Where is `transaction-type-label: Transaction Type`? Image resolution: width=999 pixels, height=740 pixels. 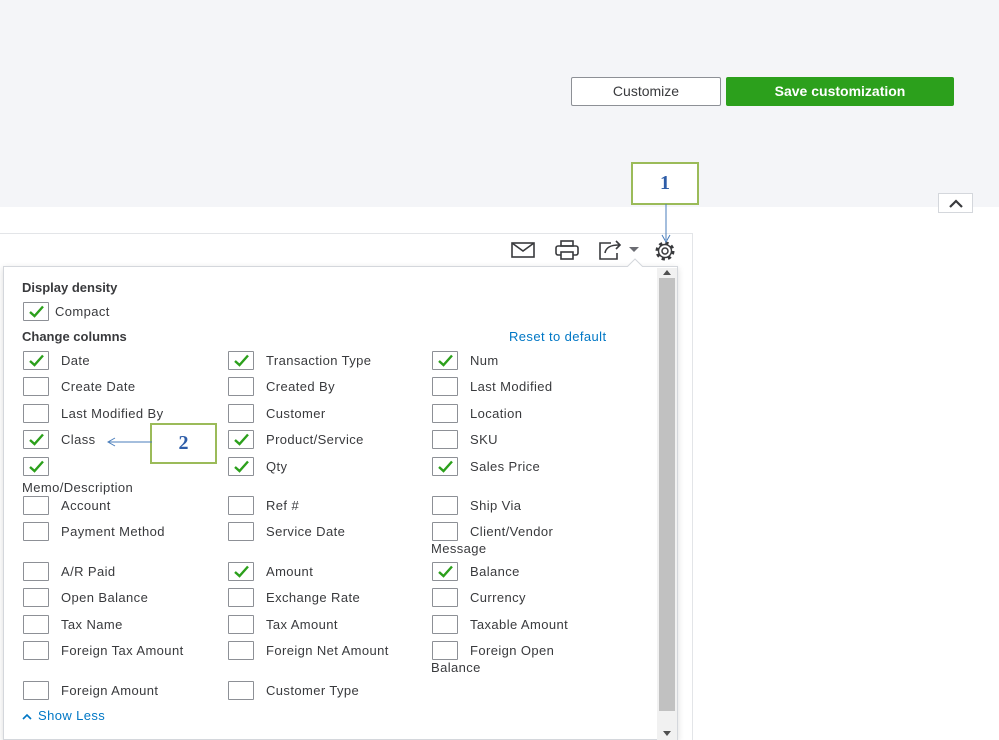 transaction-type-label: Transaction Type is located at coordinates (319, 360).